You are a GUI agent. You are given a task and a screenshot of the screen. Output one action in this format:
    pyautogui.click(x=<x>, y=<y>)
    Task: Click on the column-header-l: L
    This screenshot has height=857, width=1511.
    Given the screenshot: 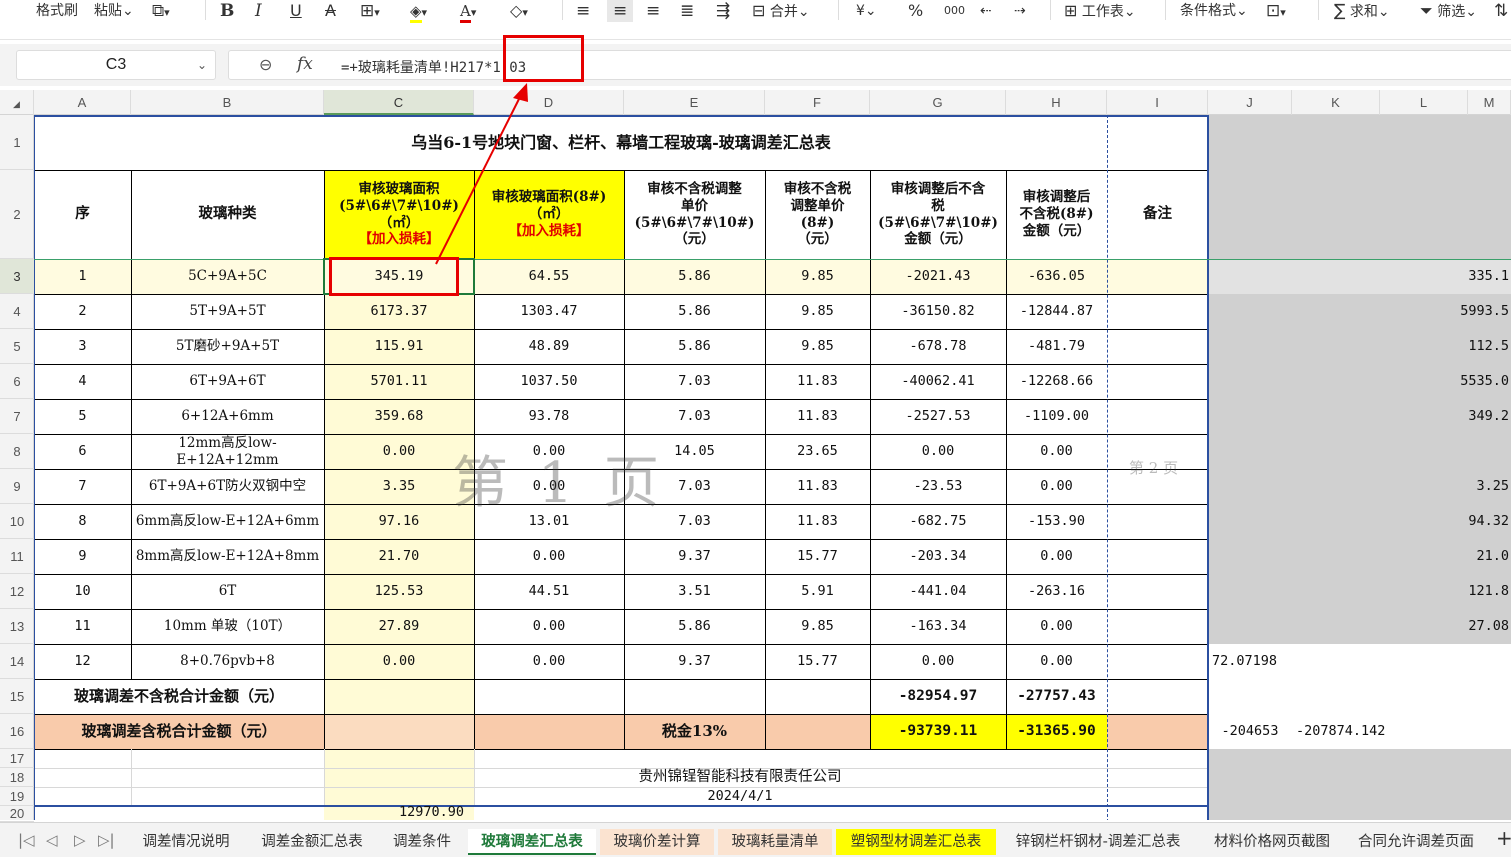 What is the action you would take?
    pyautogui.click(x=1424, y=102)
    